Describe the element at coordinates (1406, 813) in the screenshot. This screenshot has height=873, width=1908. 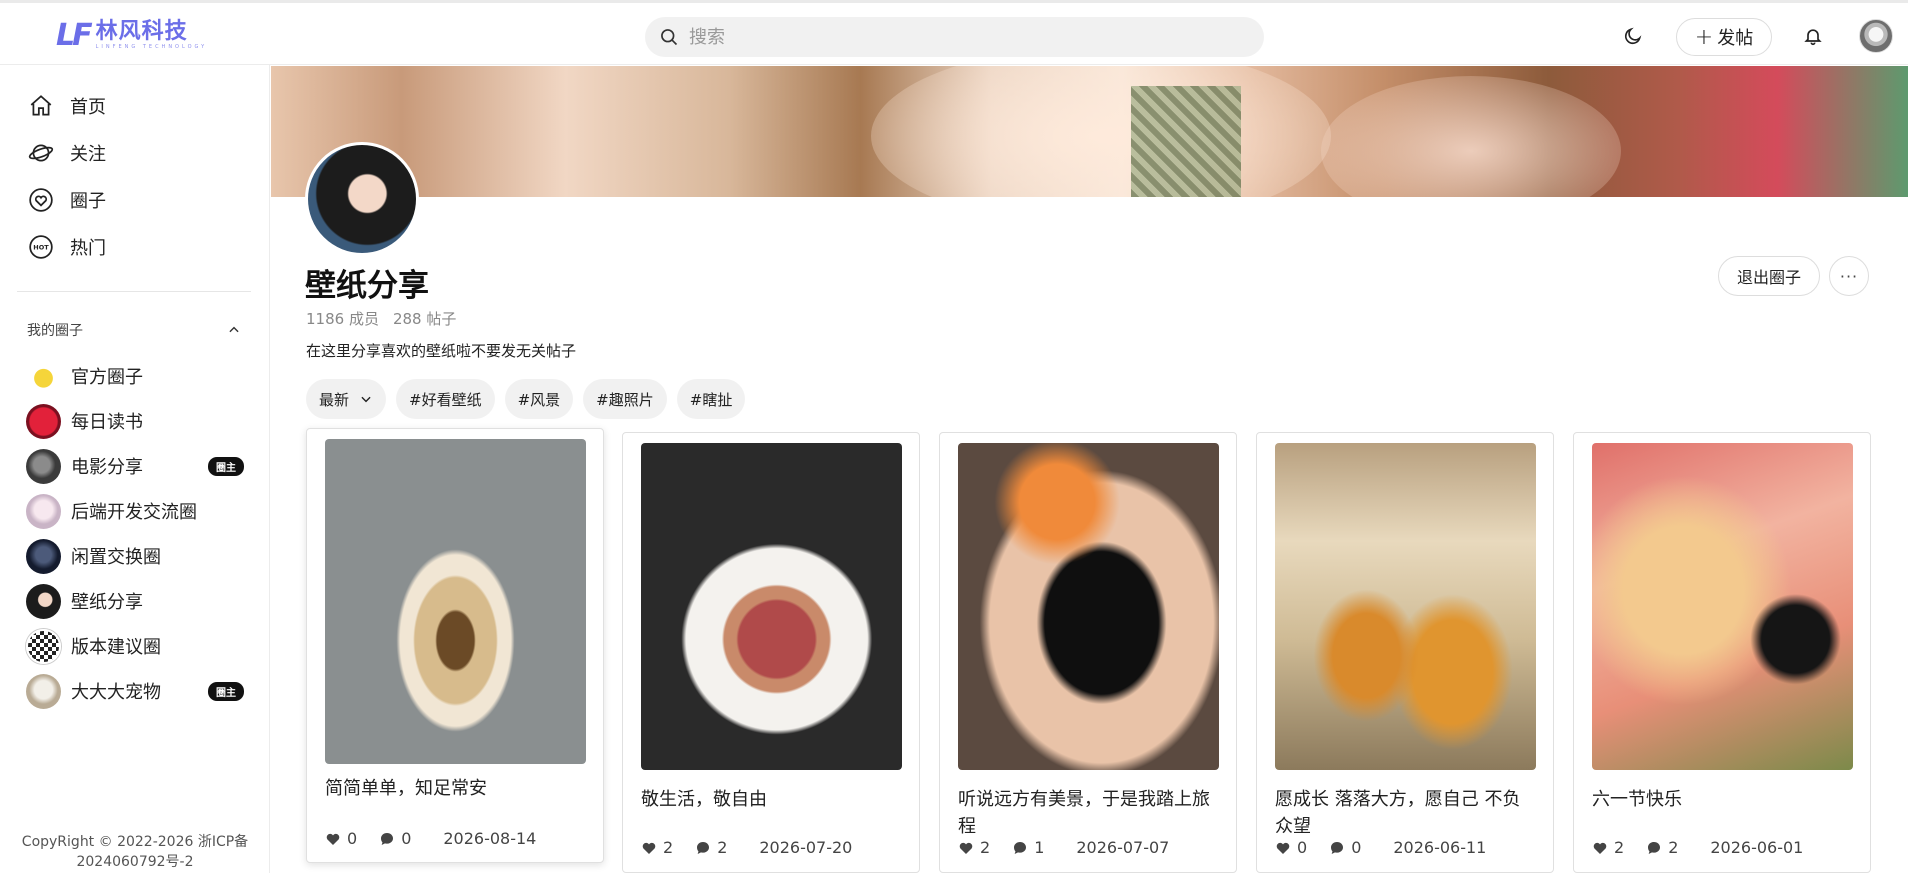
I see `post-title: 愿成长 落落大方，愿自己 不负众望` at that location.